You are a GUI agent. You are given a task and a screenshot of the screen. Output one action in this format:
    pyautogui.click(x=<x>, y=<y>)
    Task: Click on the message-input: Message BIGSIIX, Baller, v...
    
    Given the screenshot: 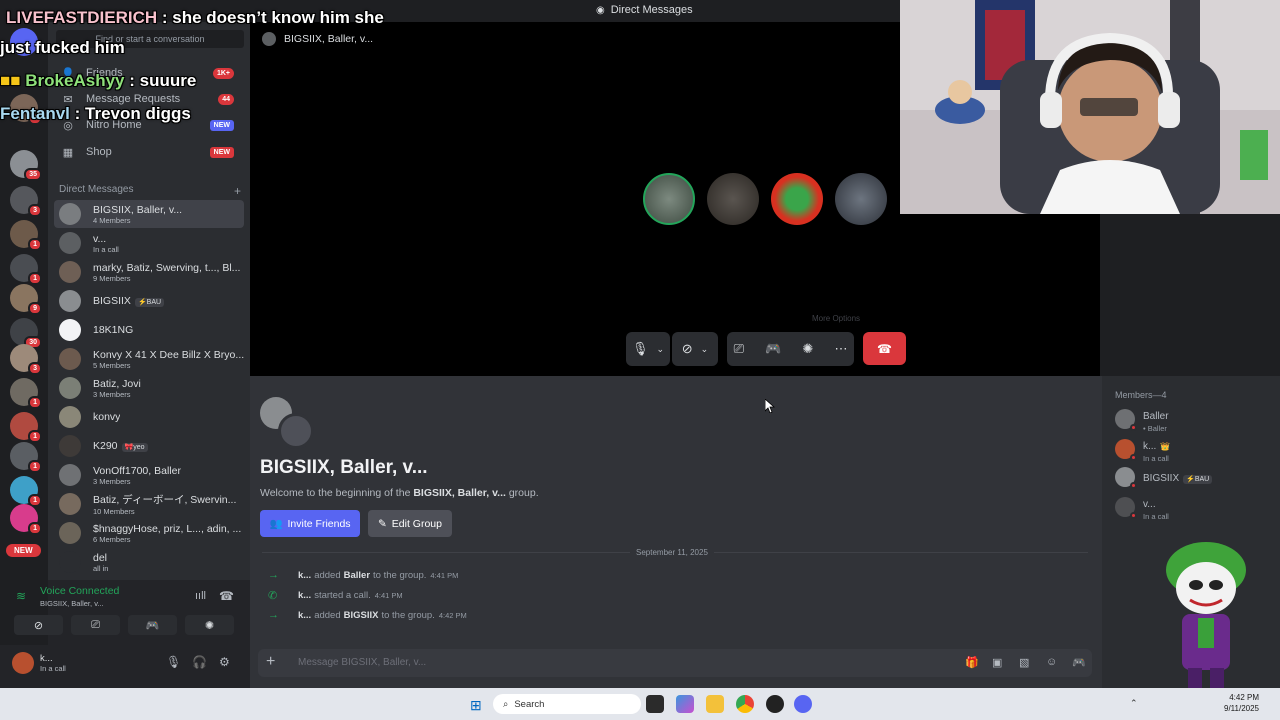 What is the action you would take?
    pyautogui.click(x=362, y=662)
    